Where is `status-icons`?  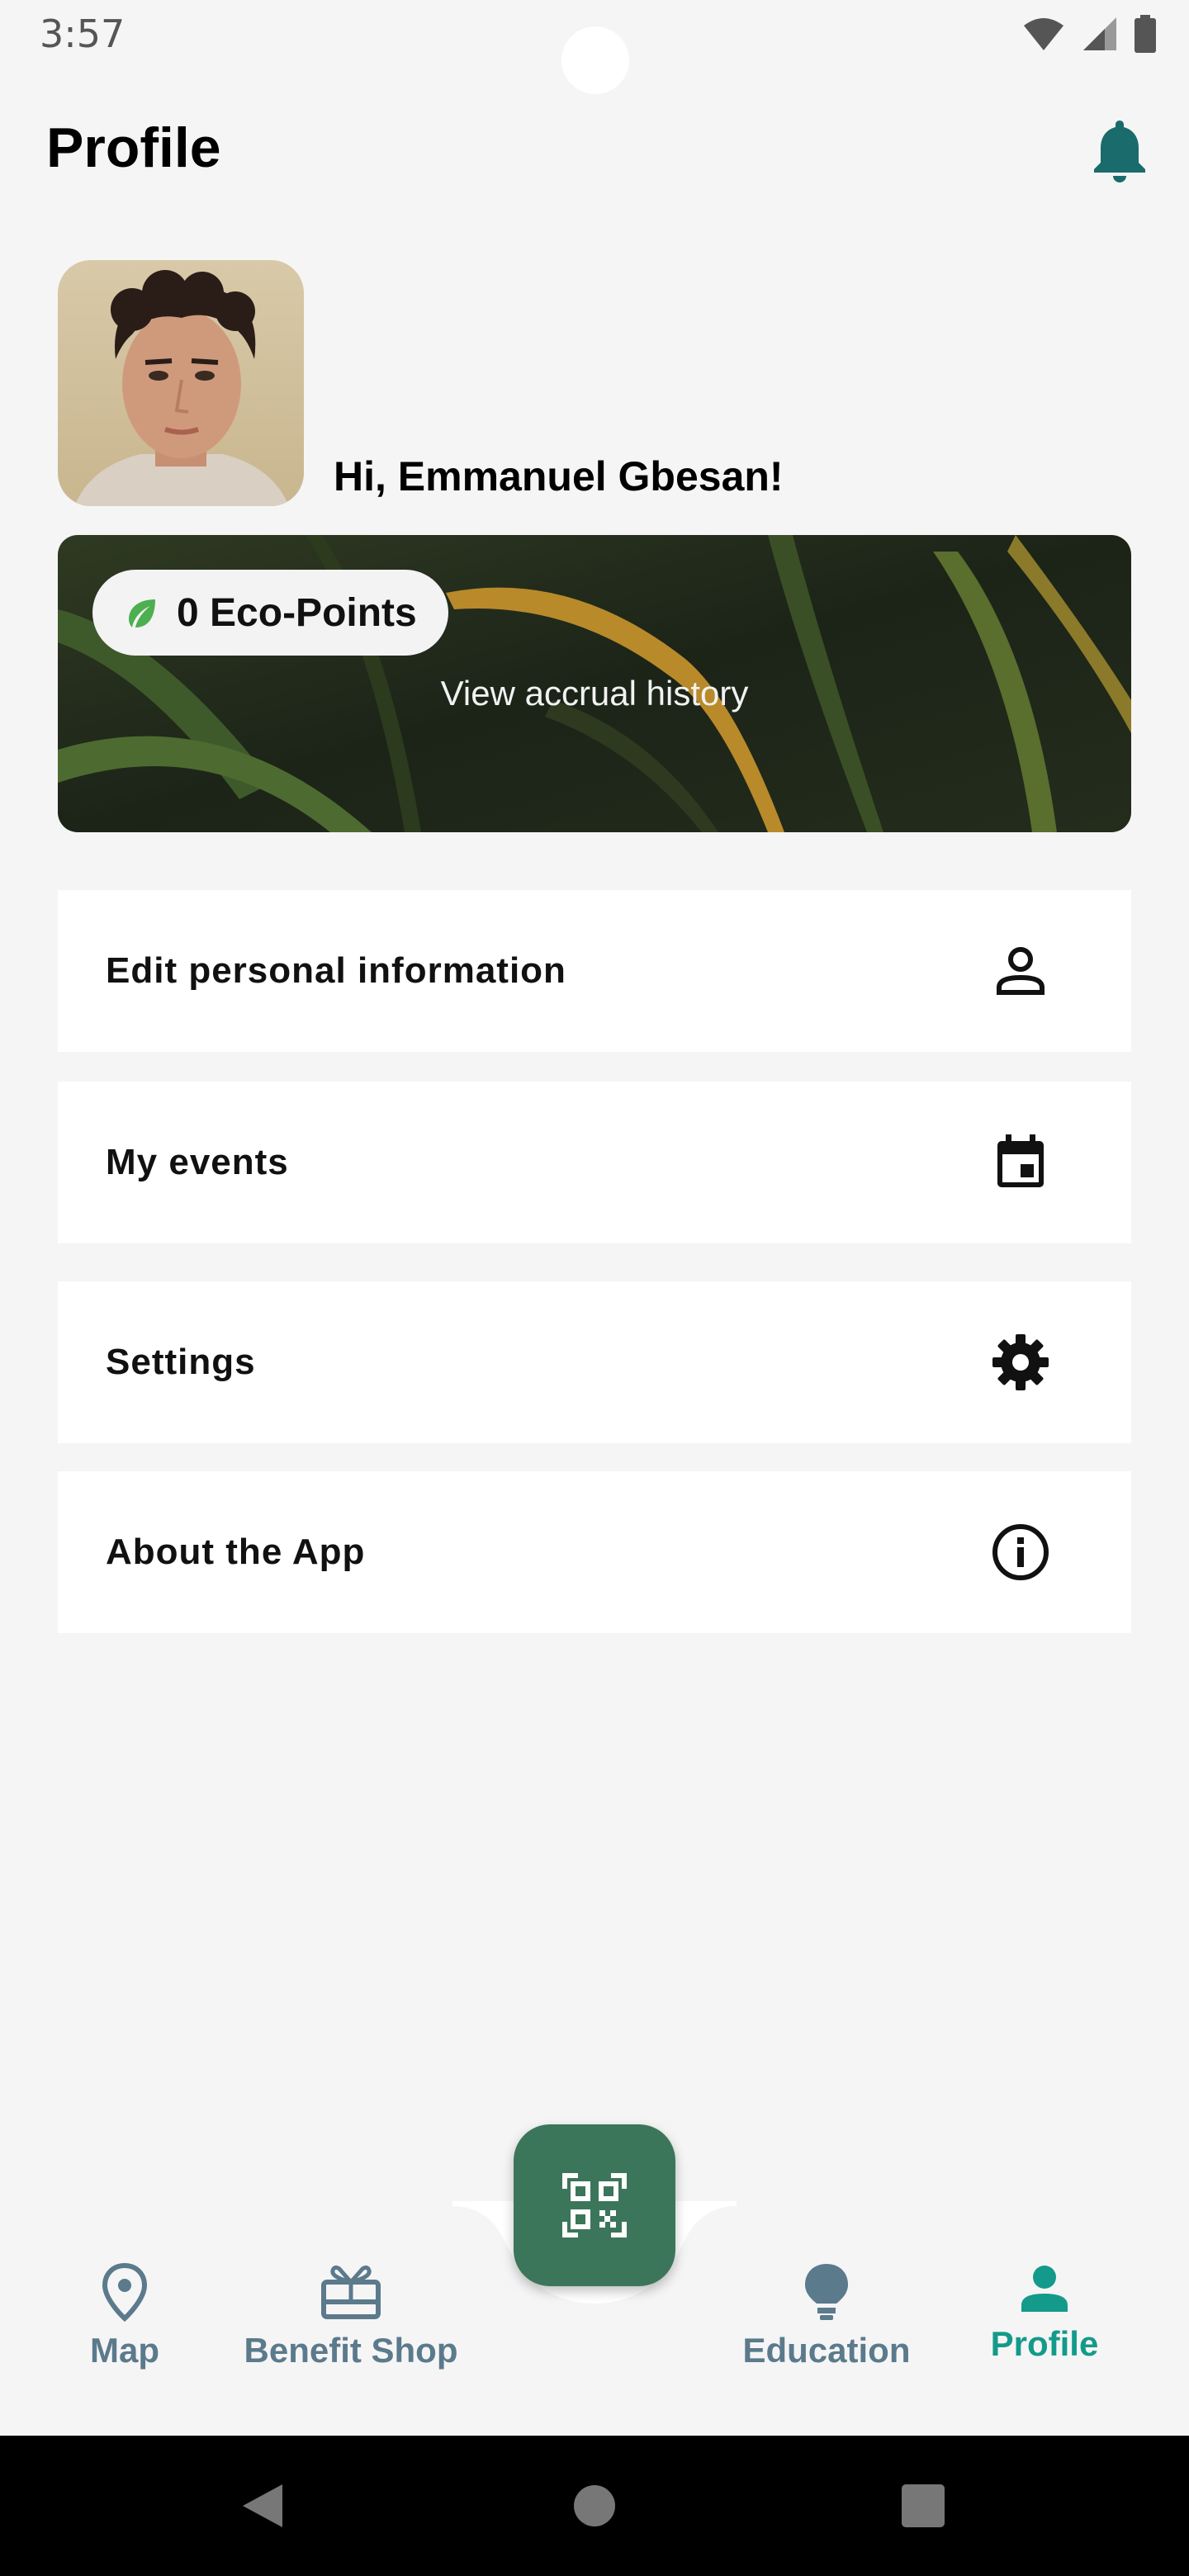
status-icons is located at coordinates (1089, 34).